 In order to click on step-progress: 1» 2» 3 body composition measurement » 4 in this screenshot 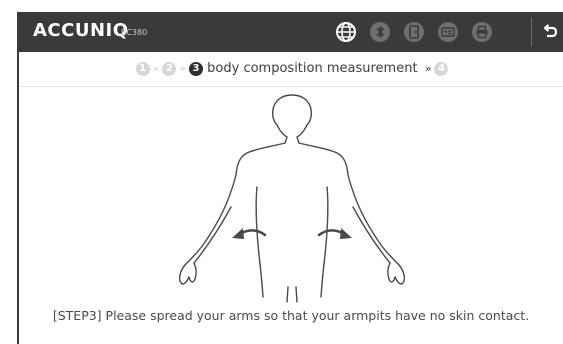, I will do `click(291, 69)`.